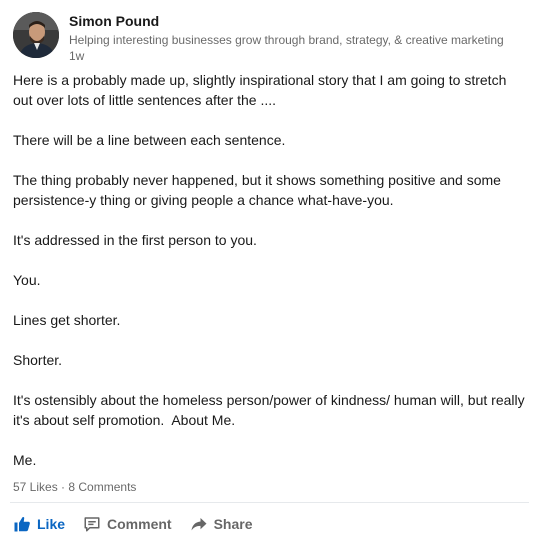 The image size is (537, 541). Describe the element at coordinates (25, 460) in the screenshot. I see `post-paragraph: Me.` at that location.